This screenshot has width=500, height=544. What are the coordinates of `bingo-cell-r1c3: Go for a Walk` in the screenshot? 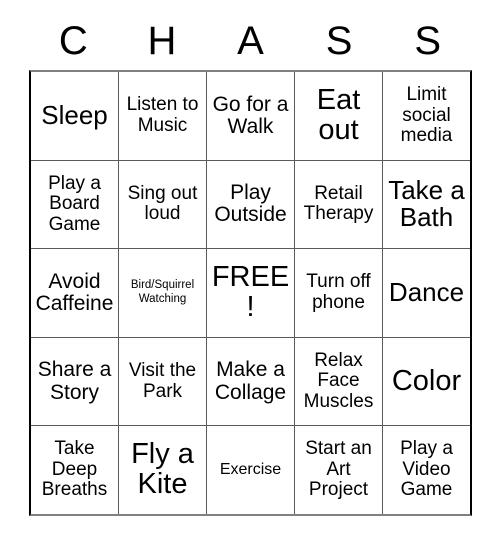 It's located at (250, 116).